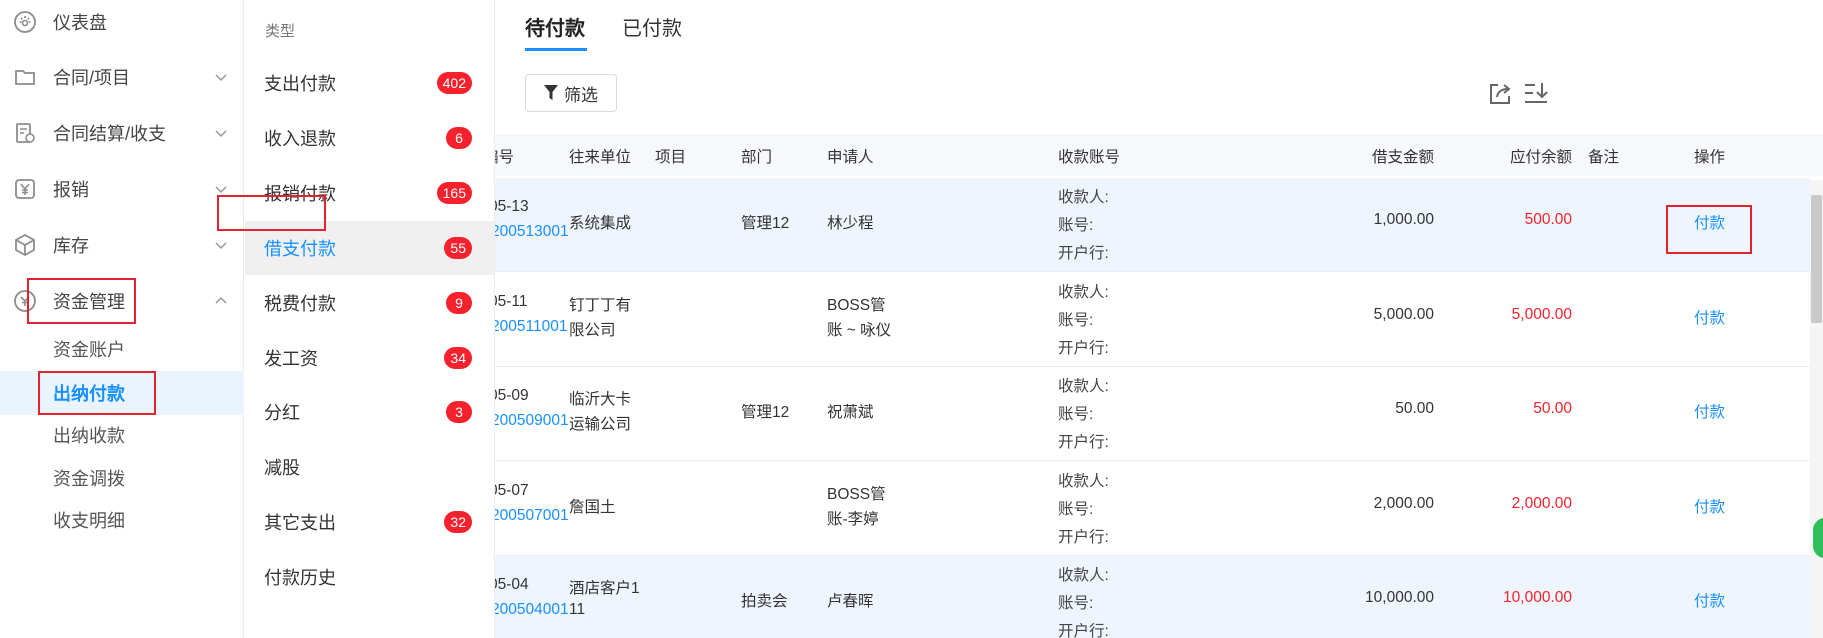 The width and height of the screenshot is (1823, 638). Describe the element at coordinates (122, 435) in the screenshot. I see `sidebar-subitem-2: 出纳收款` at that location.